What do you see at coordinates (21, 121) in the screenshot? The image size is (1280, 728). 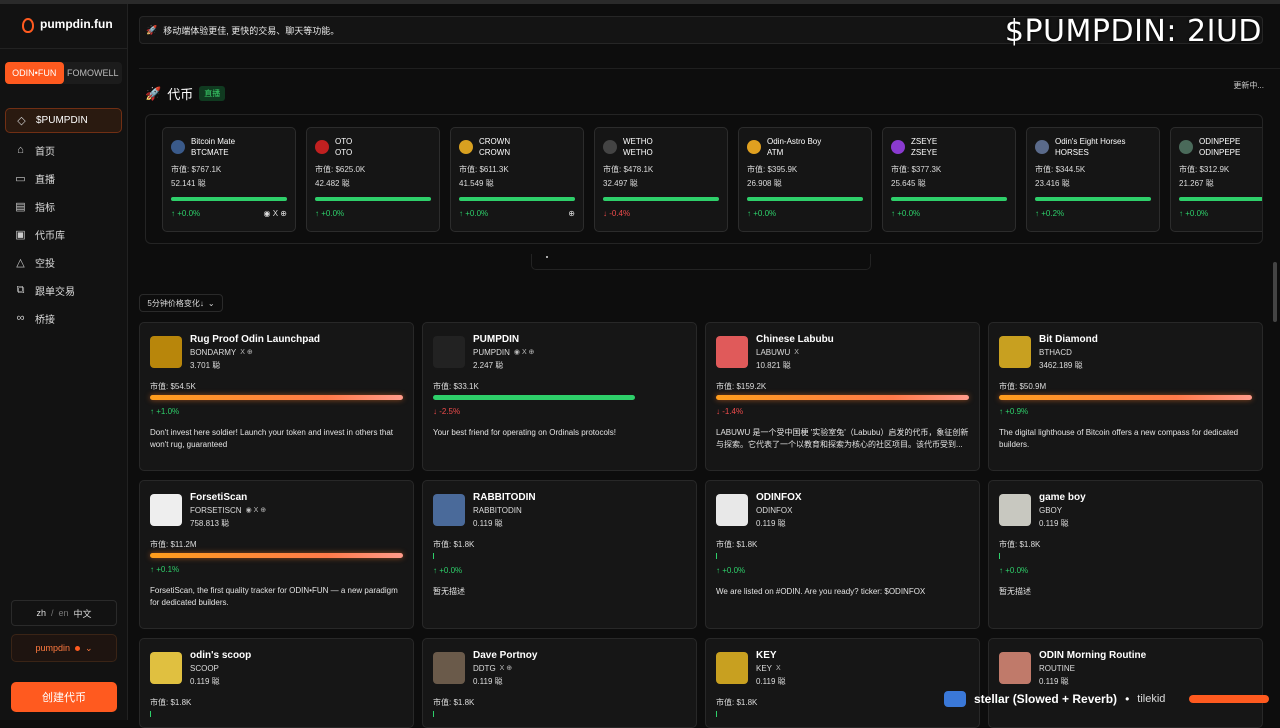 I see `diamond-icon: ◇` at bounding box center [21, 121].